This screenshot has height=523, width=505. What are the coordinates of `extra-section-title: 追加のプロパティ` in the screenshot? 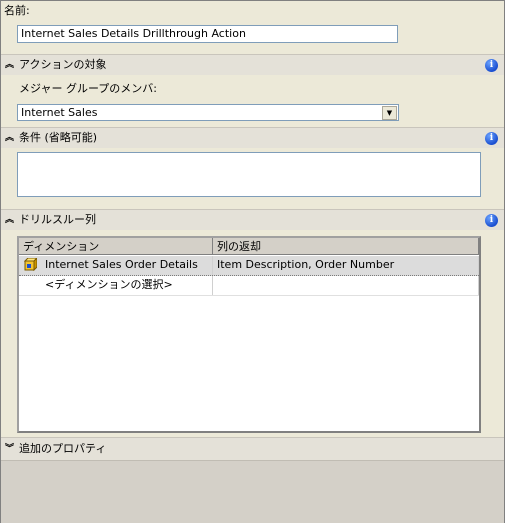 It's located at (63, 448).